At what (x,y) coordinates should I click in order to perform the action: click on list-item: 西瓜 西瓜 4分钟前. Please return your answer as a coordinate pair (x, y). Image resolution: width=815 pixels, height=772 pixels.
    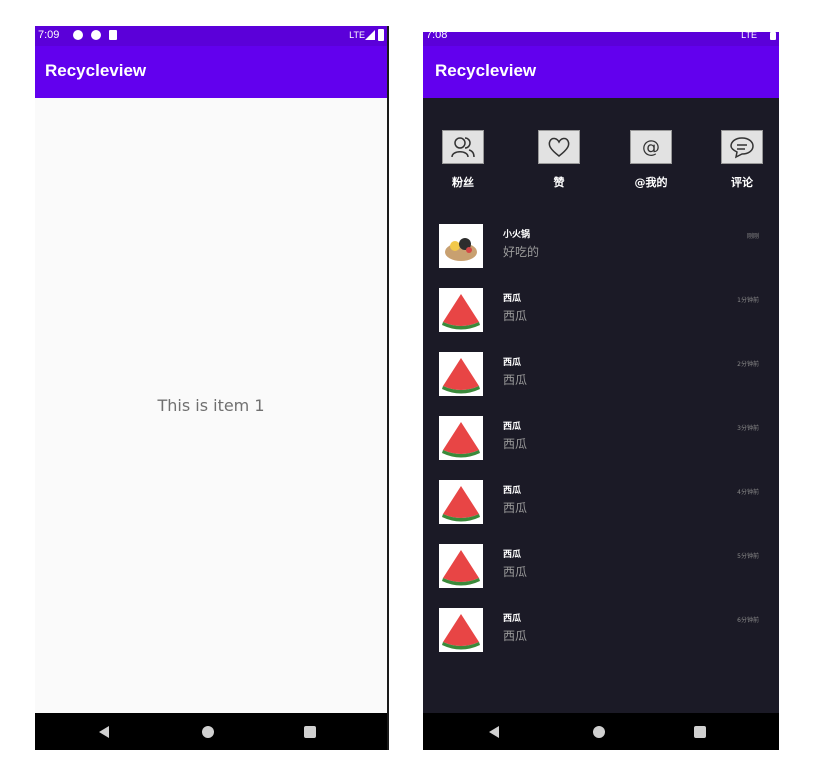
    Looking at the image, I should click on (601, 511).